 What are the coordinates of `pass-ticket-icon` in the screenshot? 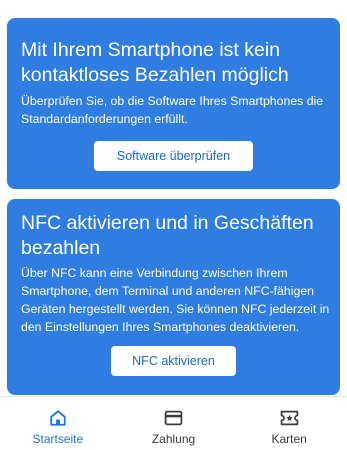 It's located at (289, 418).